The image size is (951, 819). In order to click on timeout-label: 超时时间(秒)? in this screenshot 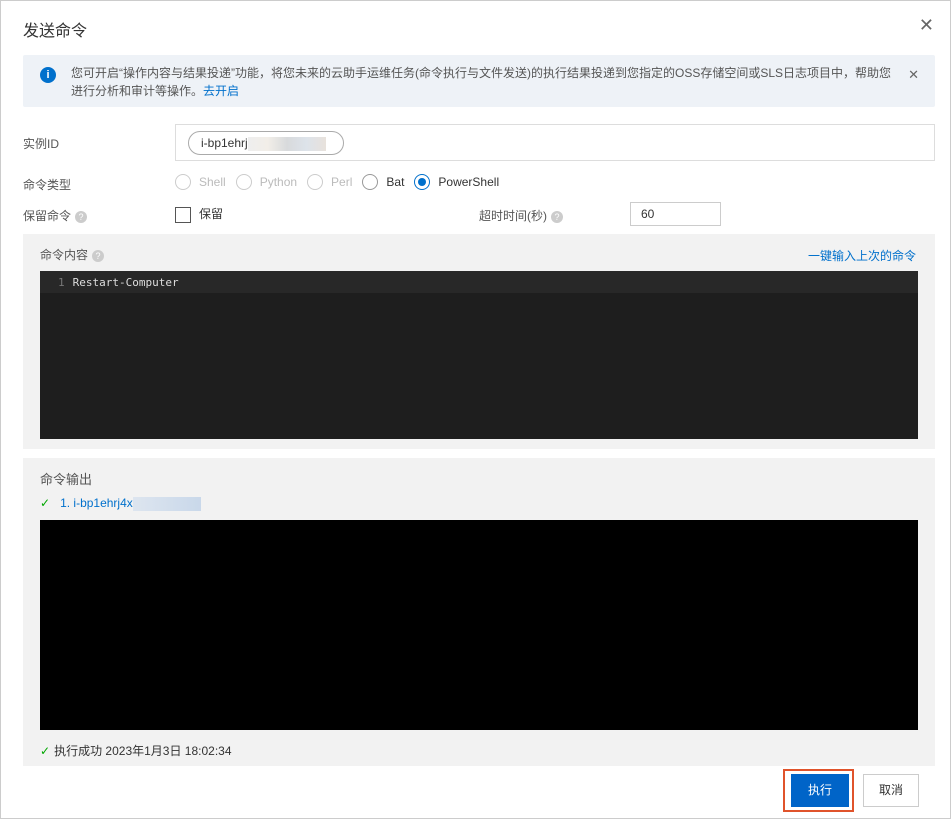, I will do `click(521, 215)`.